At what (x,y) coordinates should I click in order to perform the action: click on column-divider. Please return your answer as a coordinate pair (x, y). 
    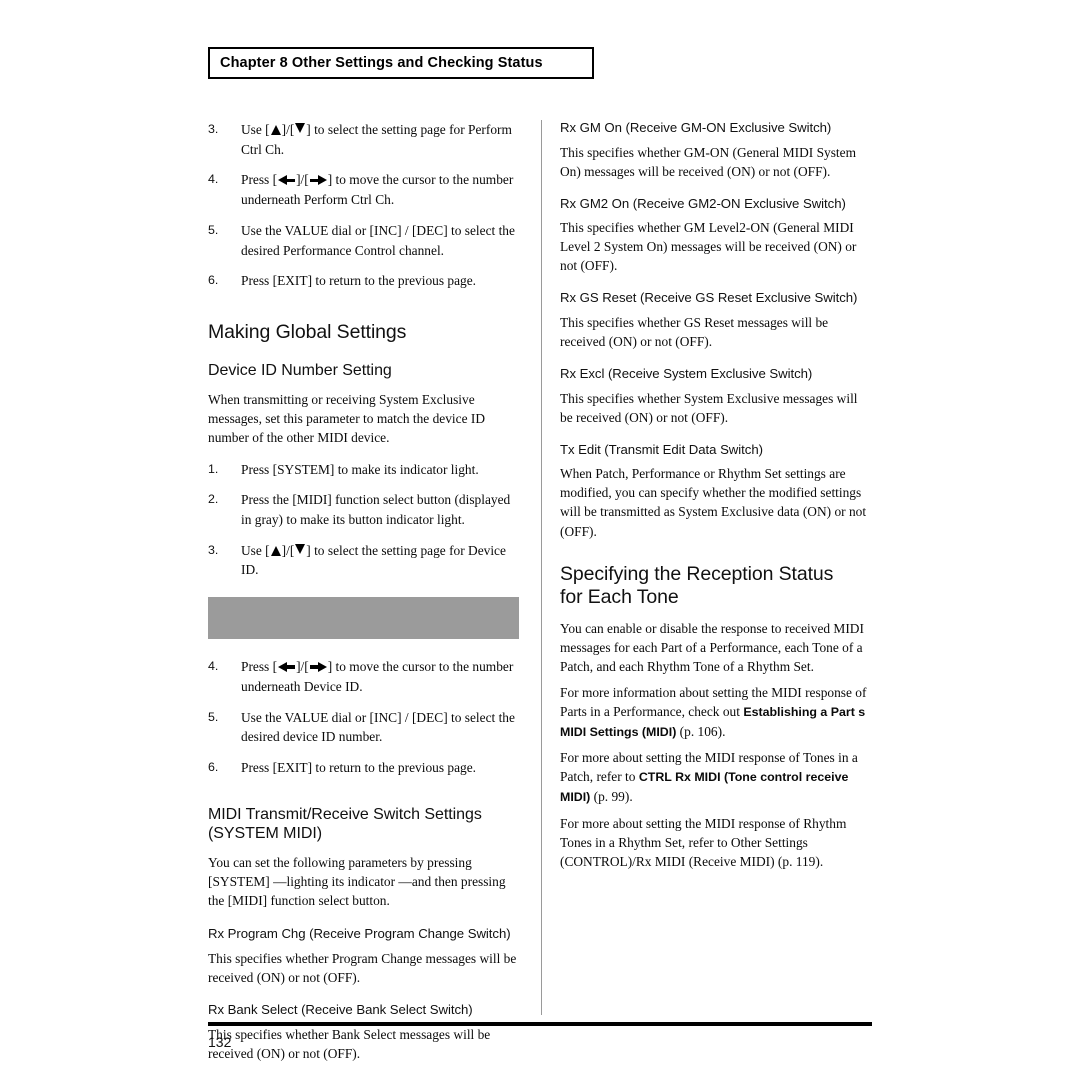
    Looking at the image, I should click on (541, 567).